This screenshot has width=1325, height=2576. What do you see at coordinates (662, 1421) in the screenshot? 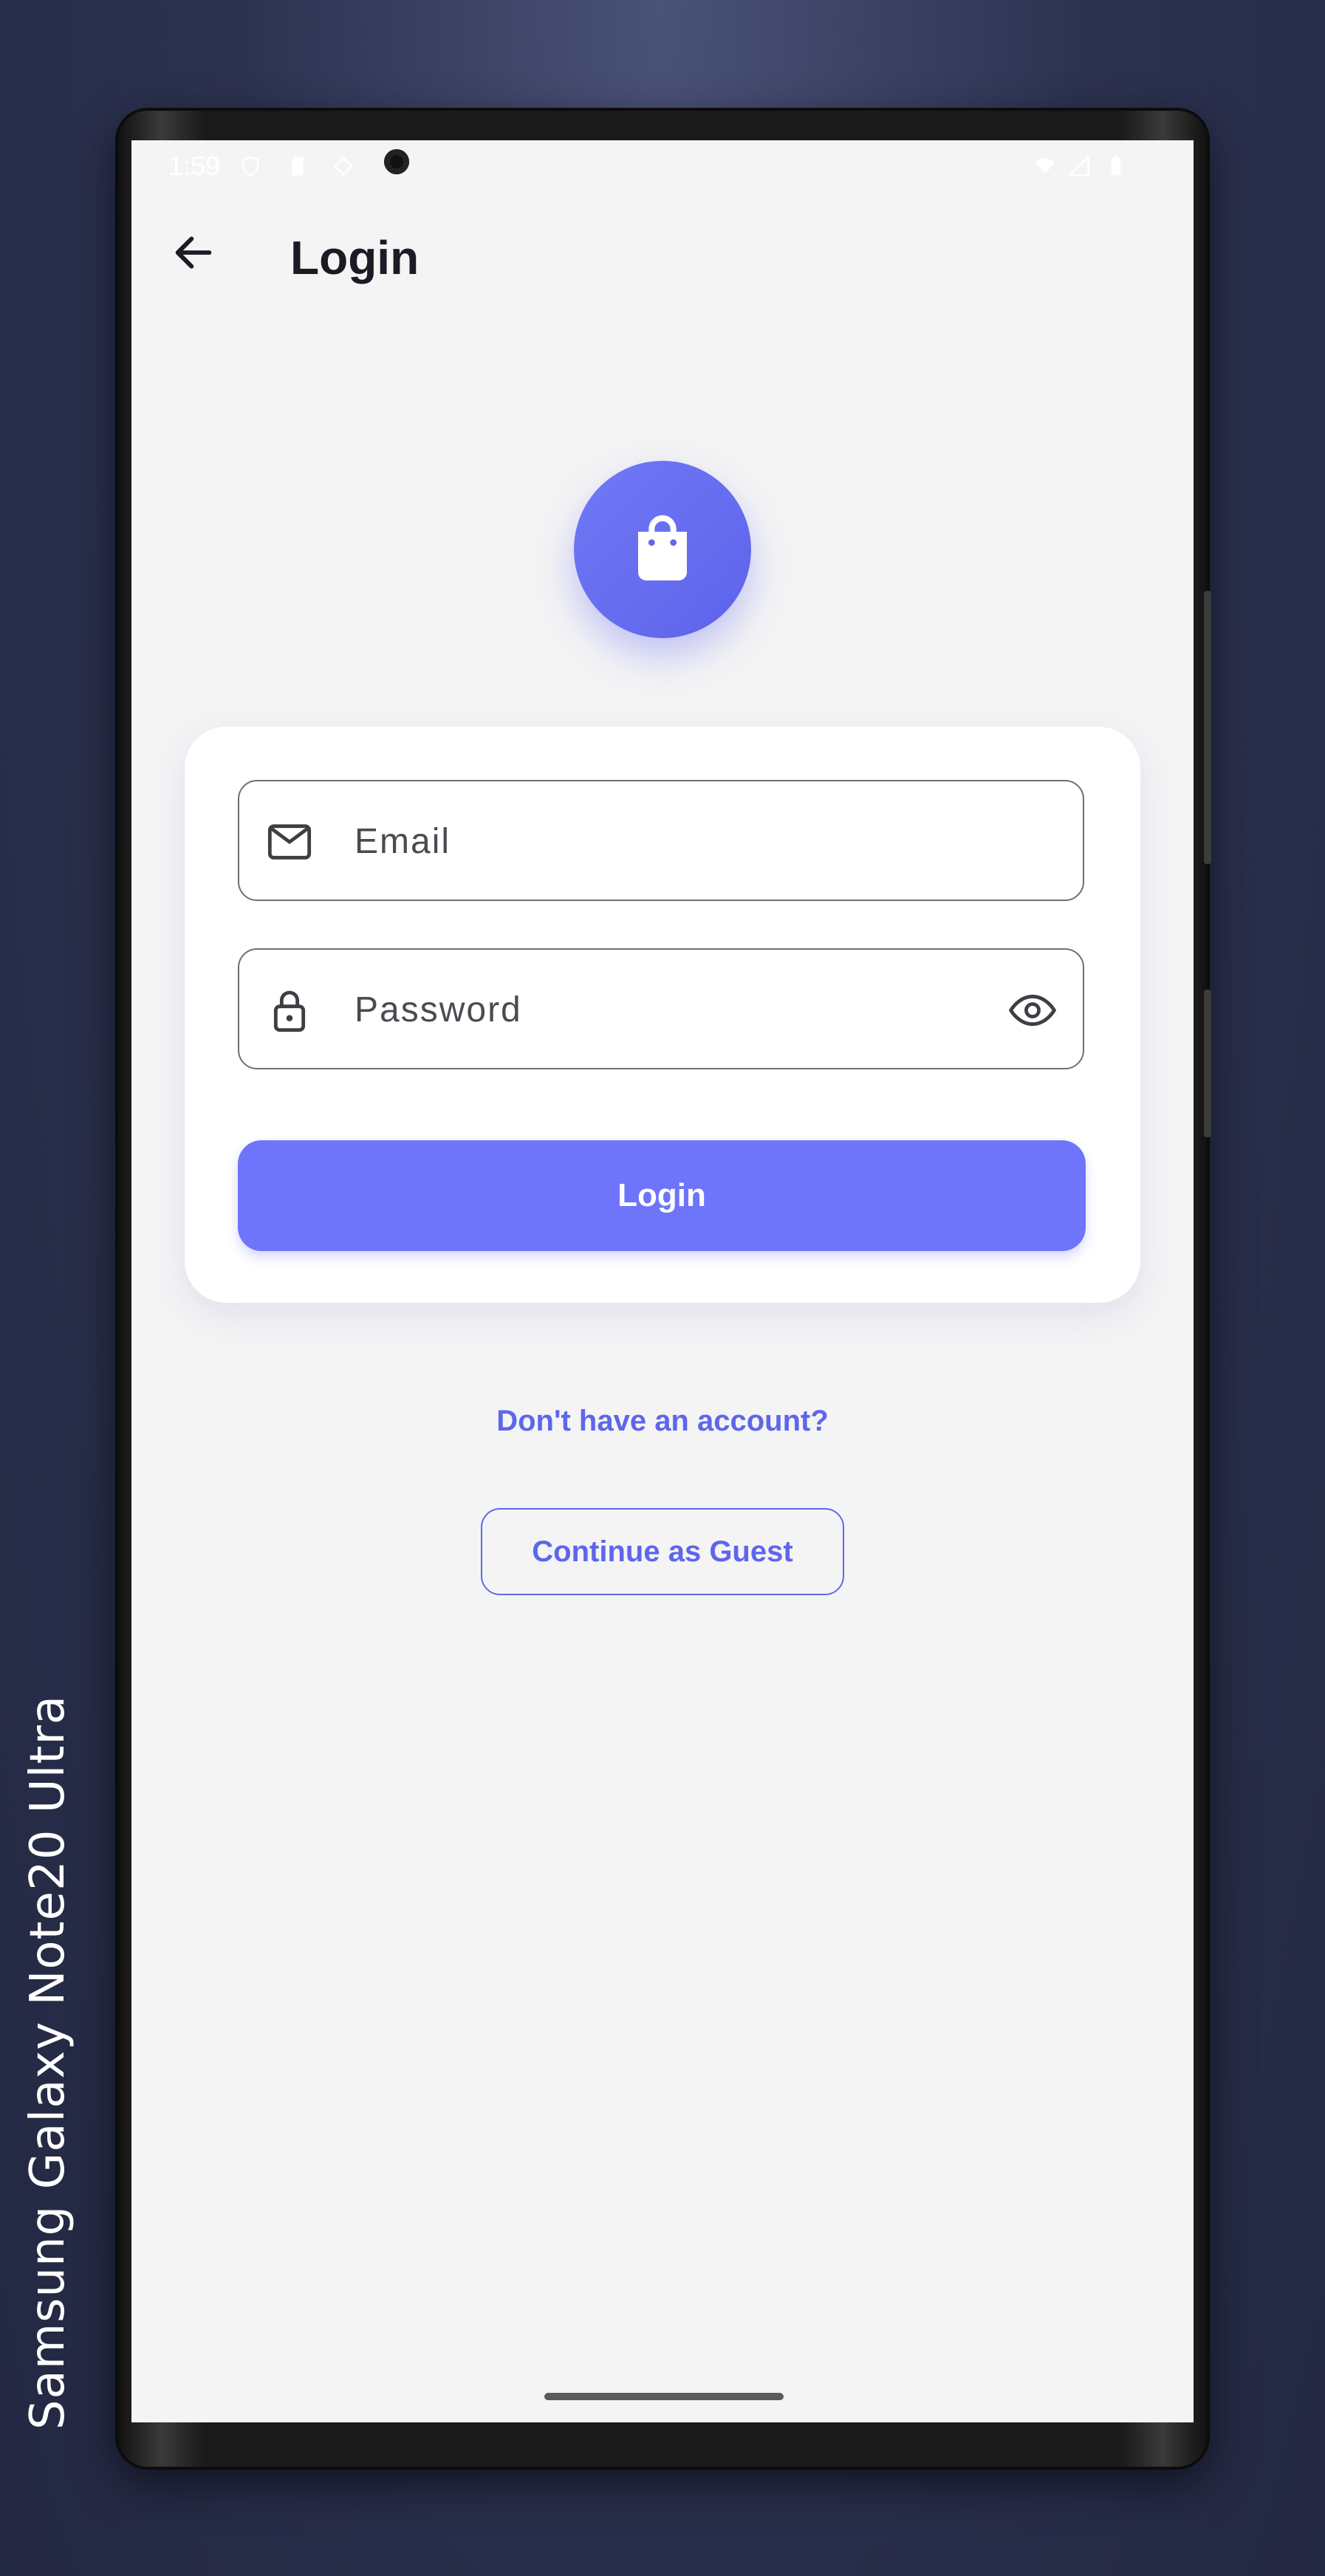
I see `signup-link: Don't have an account?` at bounding box center [662, 1421].